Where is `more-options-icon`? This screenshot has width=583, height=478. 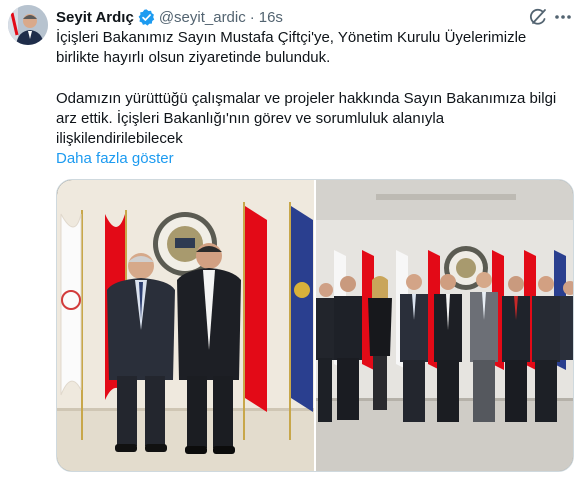 more-options-icon is located at coordinates (563, 17).